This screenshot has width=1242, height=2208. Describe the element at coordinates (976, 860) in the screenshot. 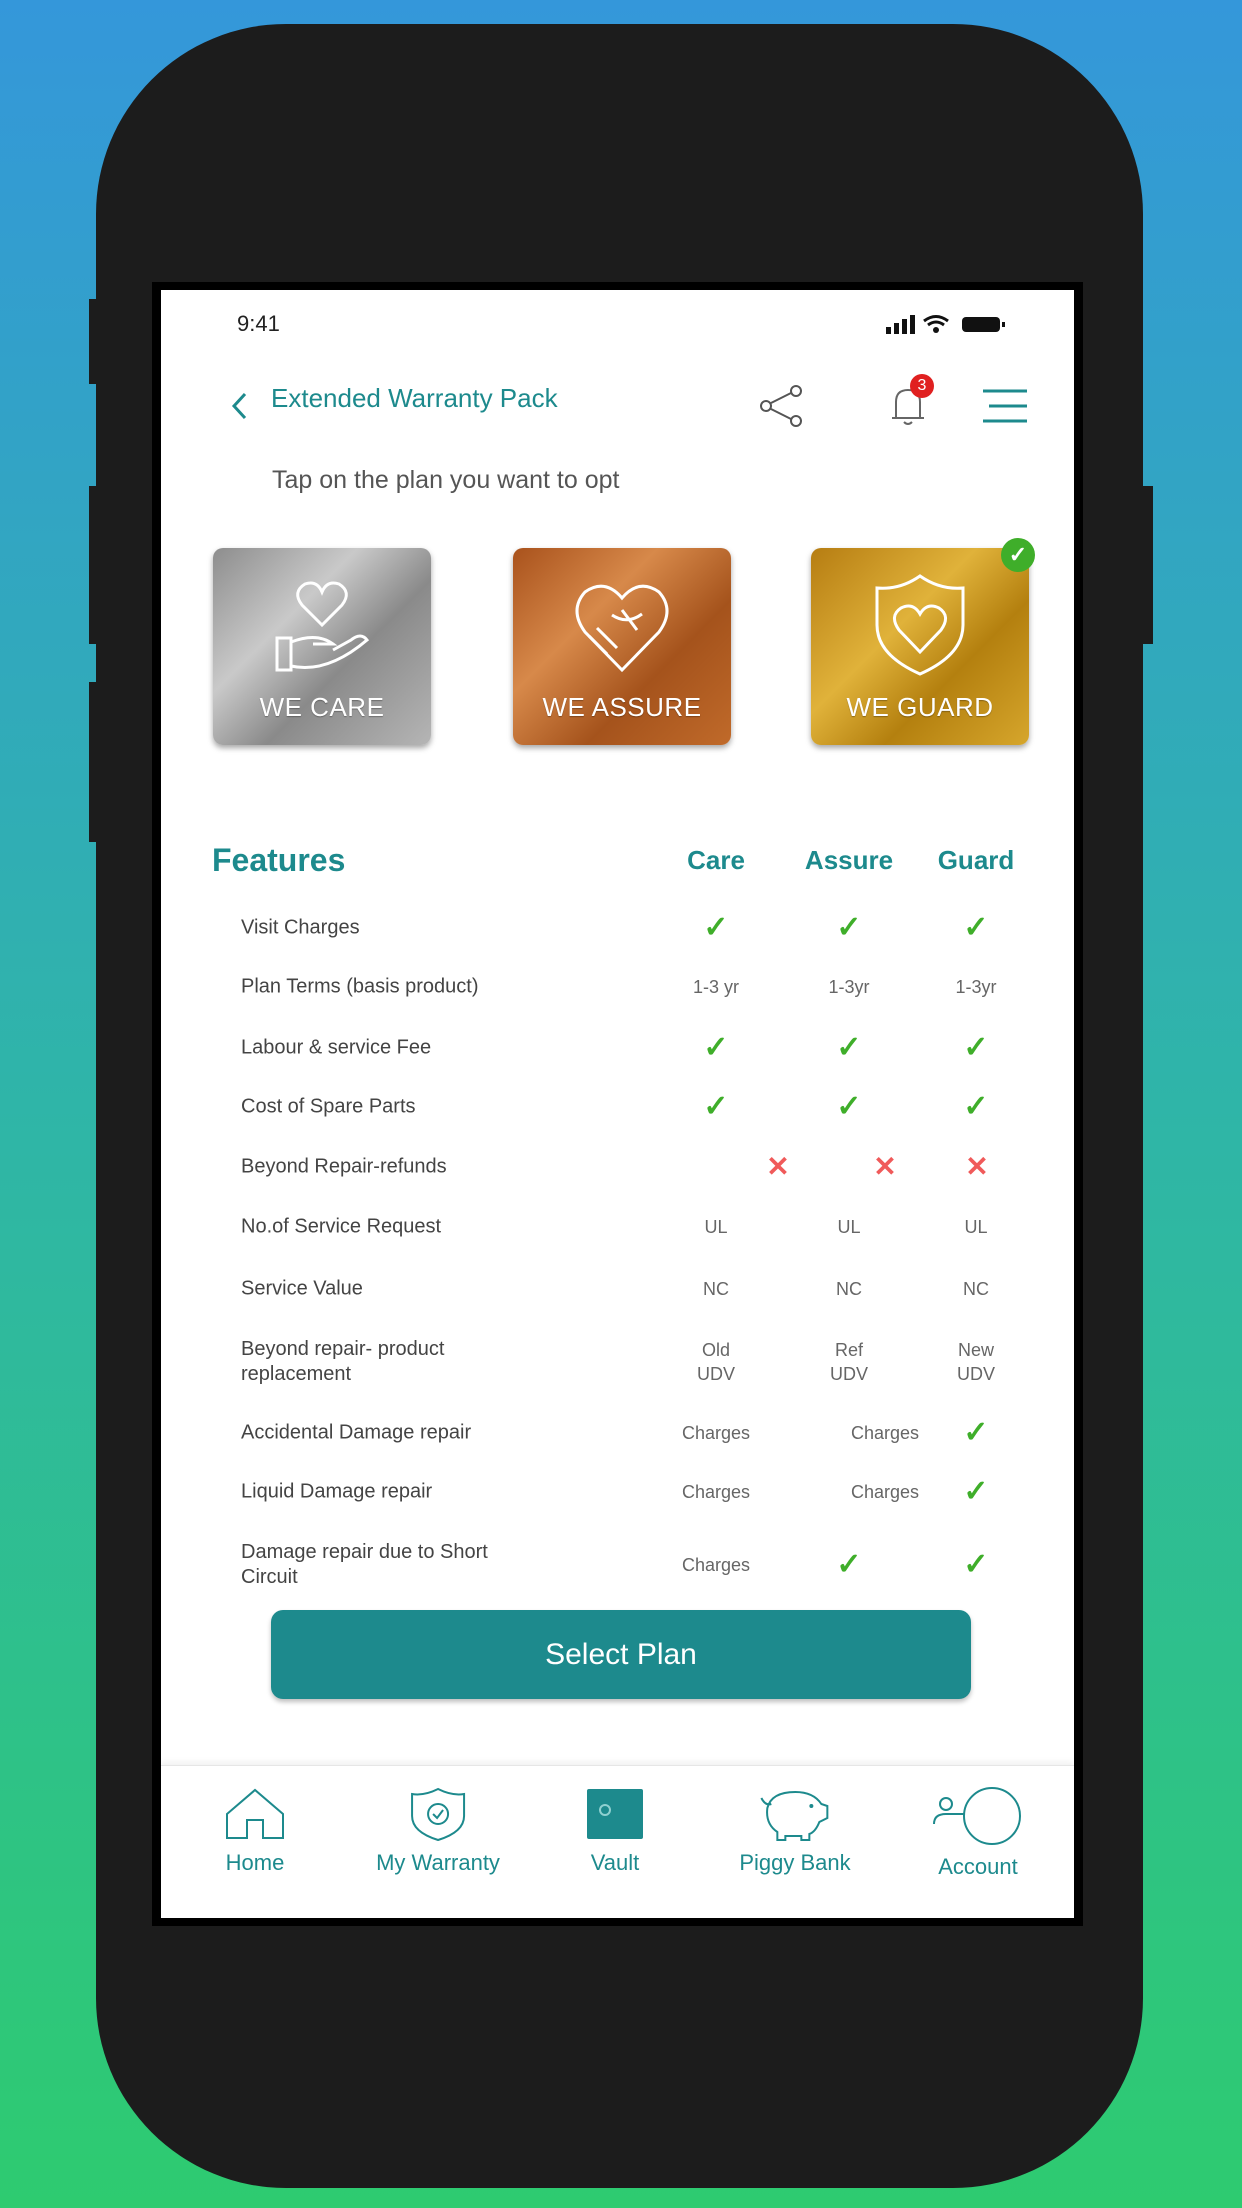

I see `column-header-guard: Guard` at that location.